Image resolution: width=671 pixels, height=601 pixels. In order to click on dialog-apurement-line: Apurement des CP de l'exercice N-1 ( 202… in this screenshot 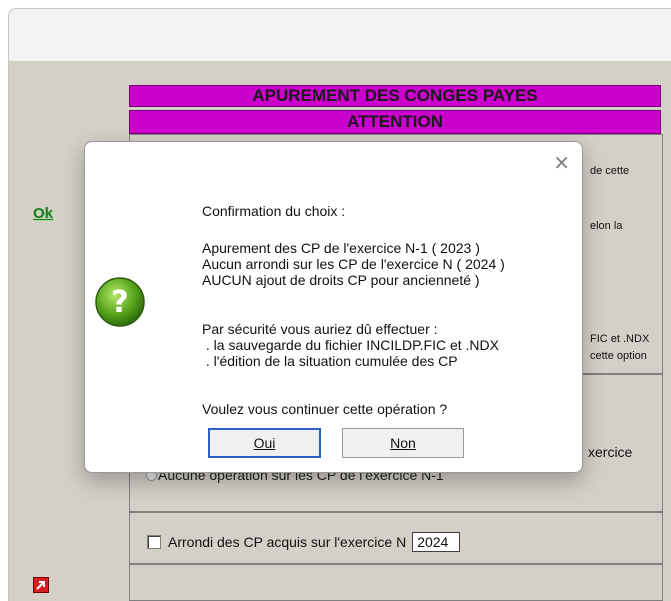, I will do `click(341, 248)`.